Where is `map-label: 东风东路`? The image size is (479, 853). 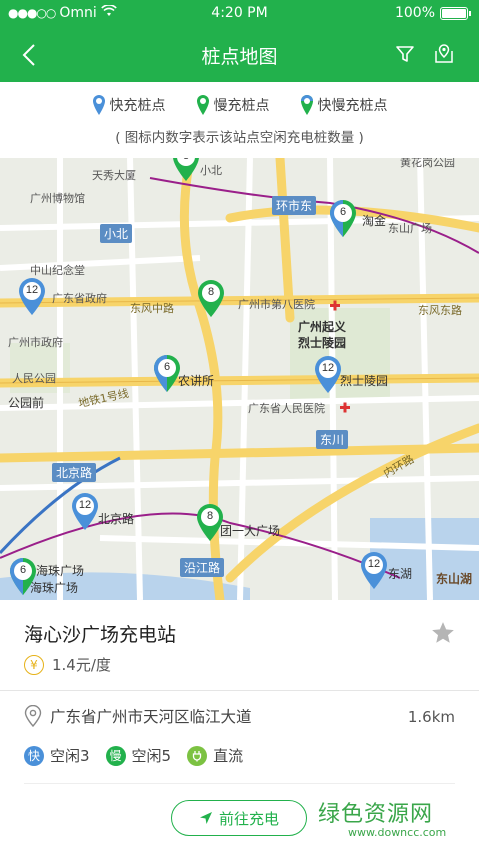 map-label: 东风东路 is located at coordinates (440, 310).